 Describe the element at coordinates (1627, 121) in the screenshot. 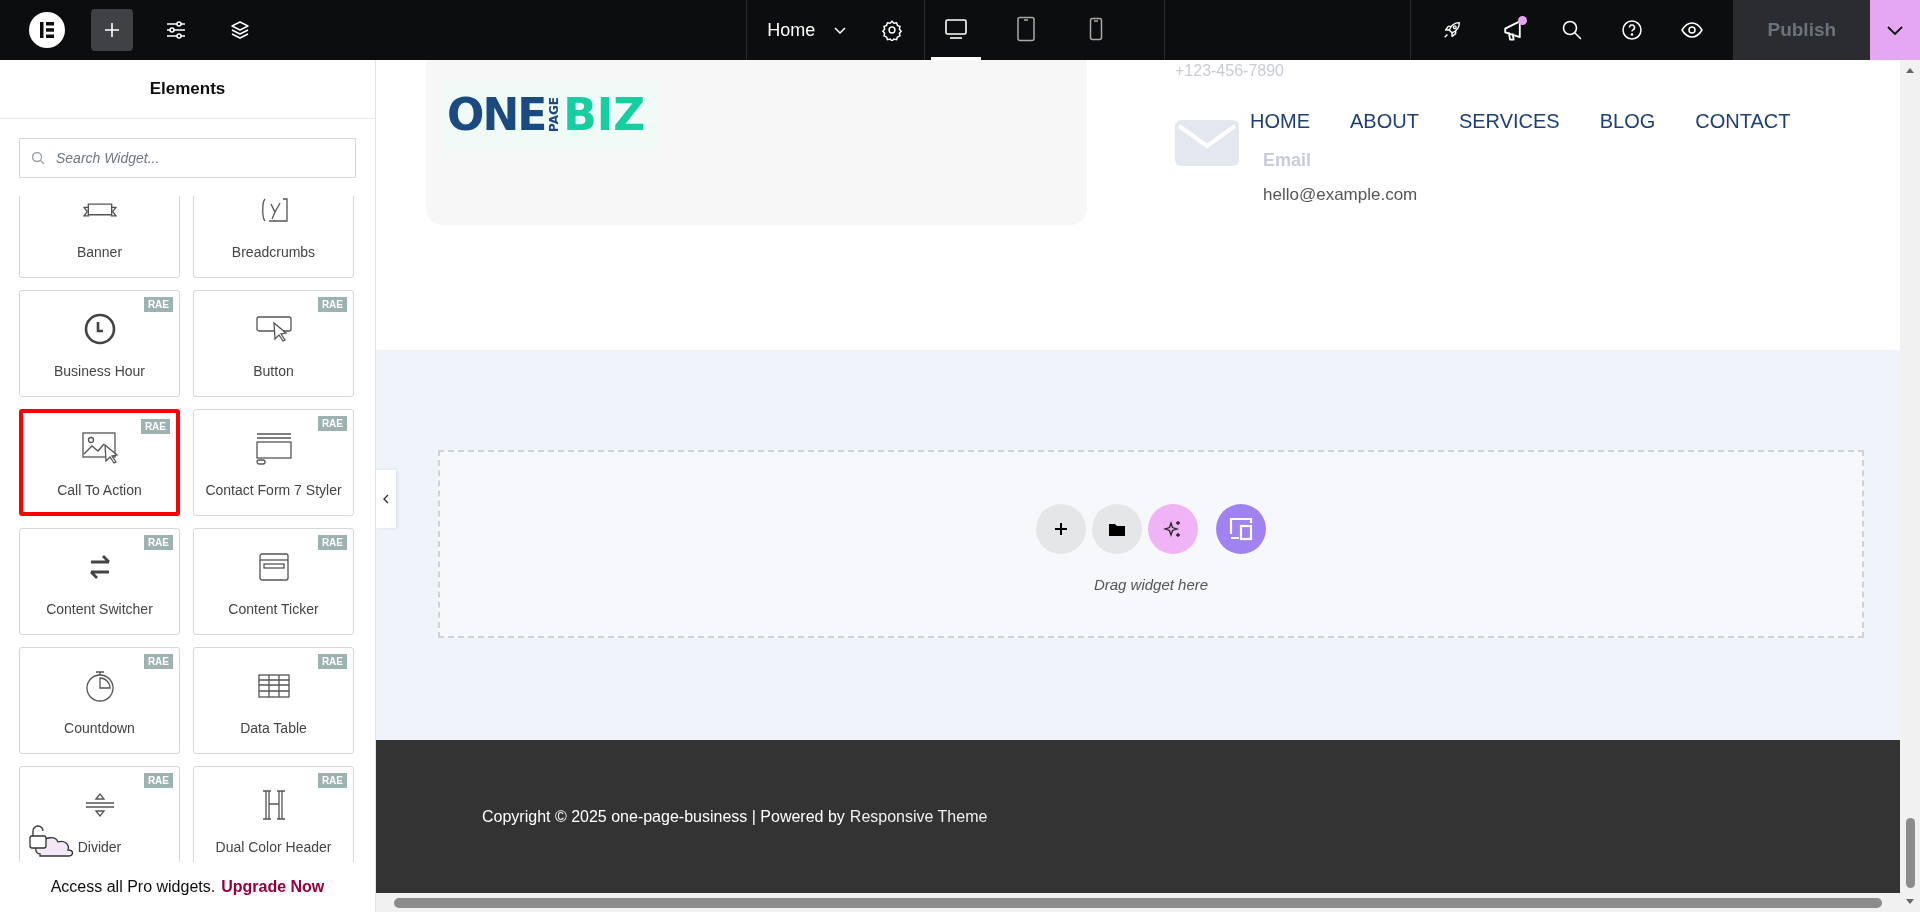

I see `nav-link: BLOG` at that location.